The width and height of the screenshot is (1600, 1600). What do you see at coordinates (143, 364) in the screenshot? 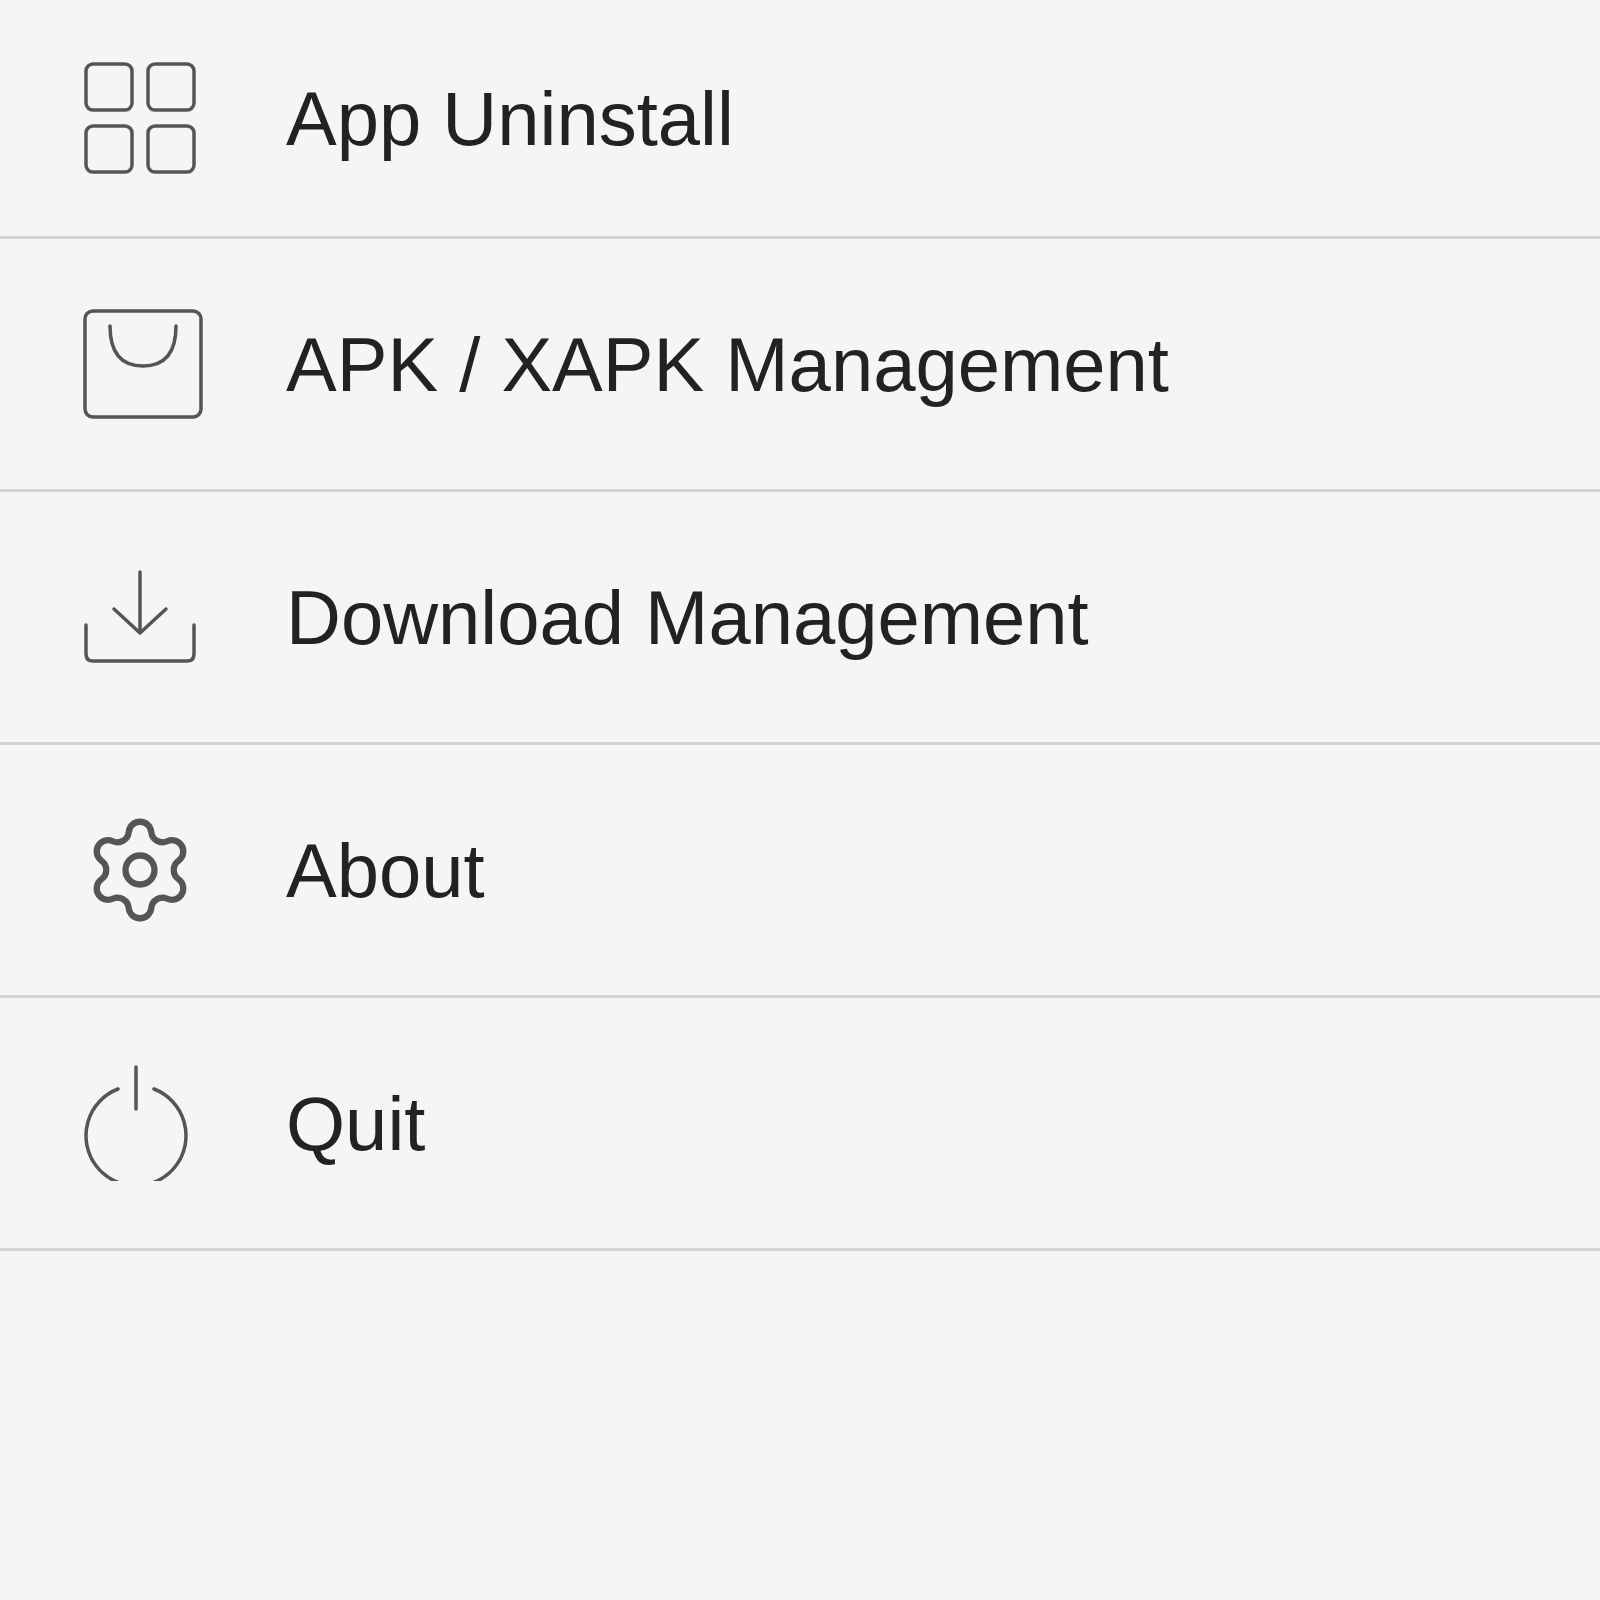
I see `shopping-bag-icon` at bounding box center [143, 364].